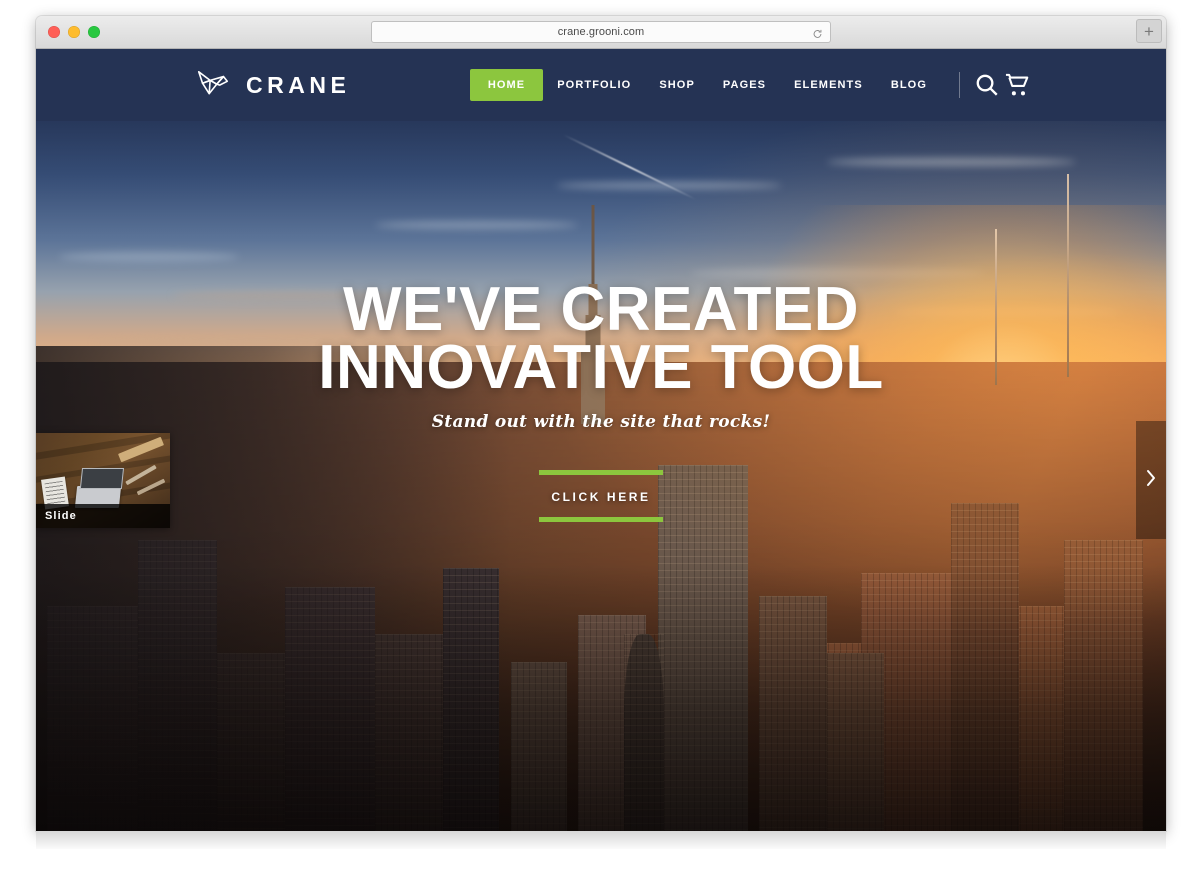 The width and height of the screenshot is (1200, 884). I want to click on hero-subtitle: Stand out with the site that rocks!, so click(601, 421).